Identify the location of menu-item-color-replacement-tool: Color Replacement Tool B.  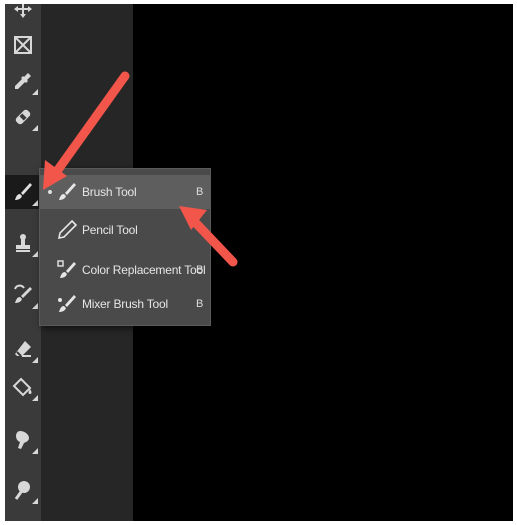
(125, 270).